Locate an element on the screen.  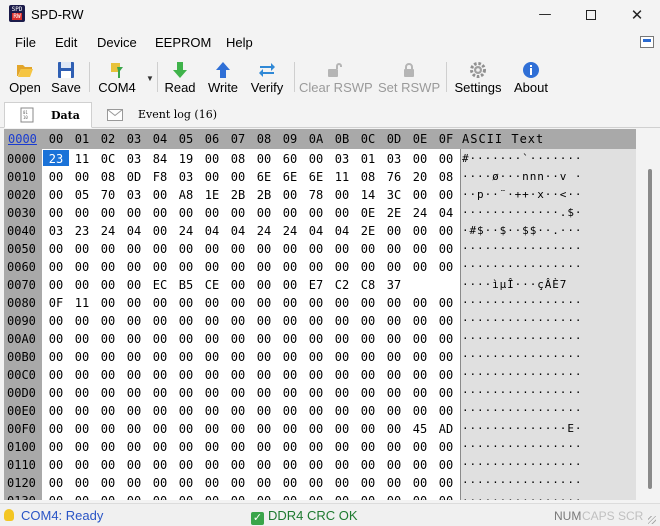
byte-cell: 14 is located at coordinates (368, 195).